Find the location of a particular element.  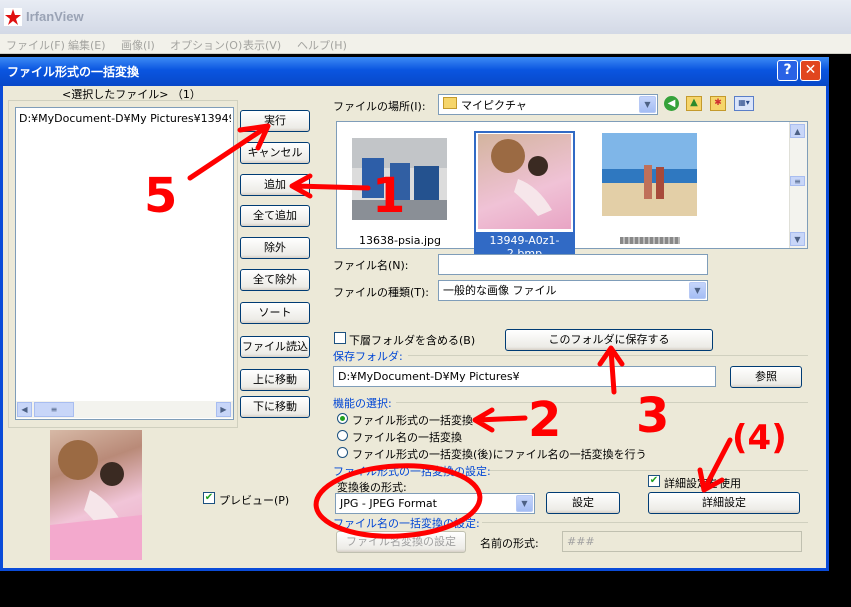

annotation-5: 5 is located at coordinates (161, 196).